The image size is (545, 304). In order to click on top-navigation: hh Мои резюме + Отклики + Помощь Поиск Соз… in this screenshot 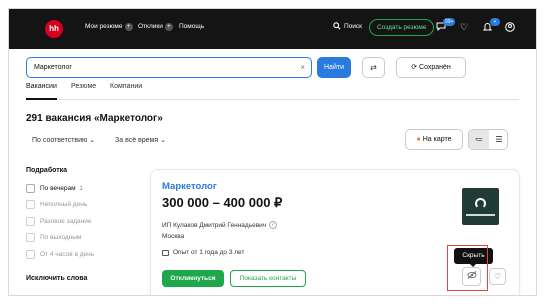, I will do `click(272, 29)`.